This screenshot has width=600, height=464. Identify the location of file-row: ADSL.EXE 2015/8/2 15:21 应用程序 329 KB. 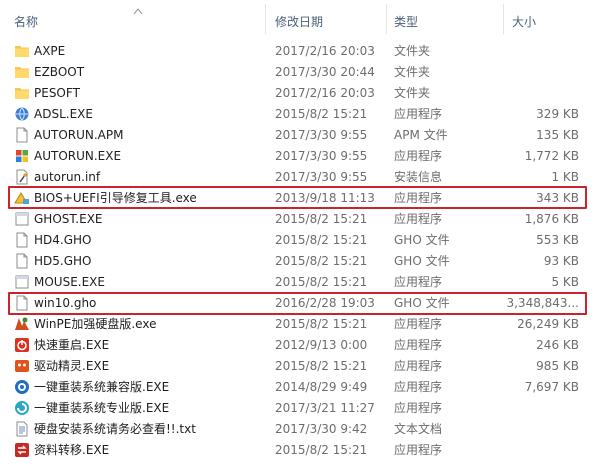
(300, 114).